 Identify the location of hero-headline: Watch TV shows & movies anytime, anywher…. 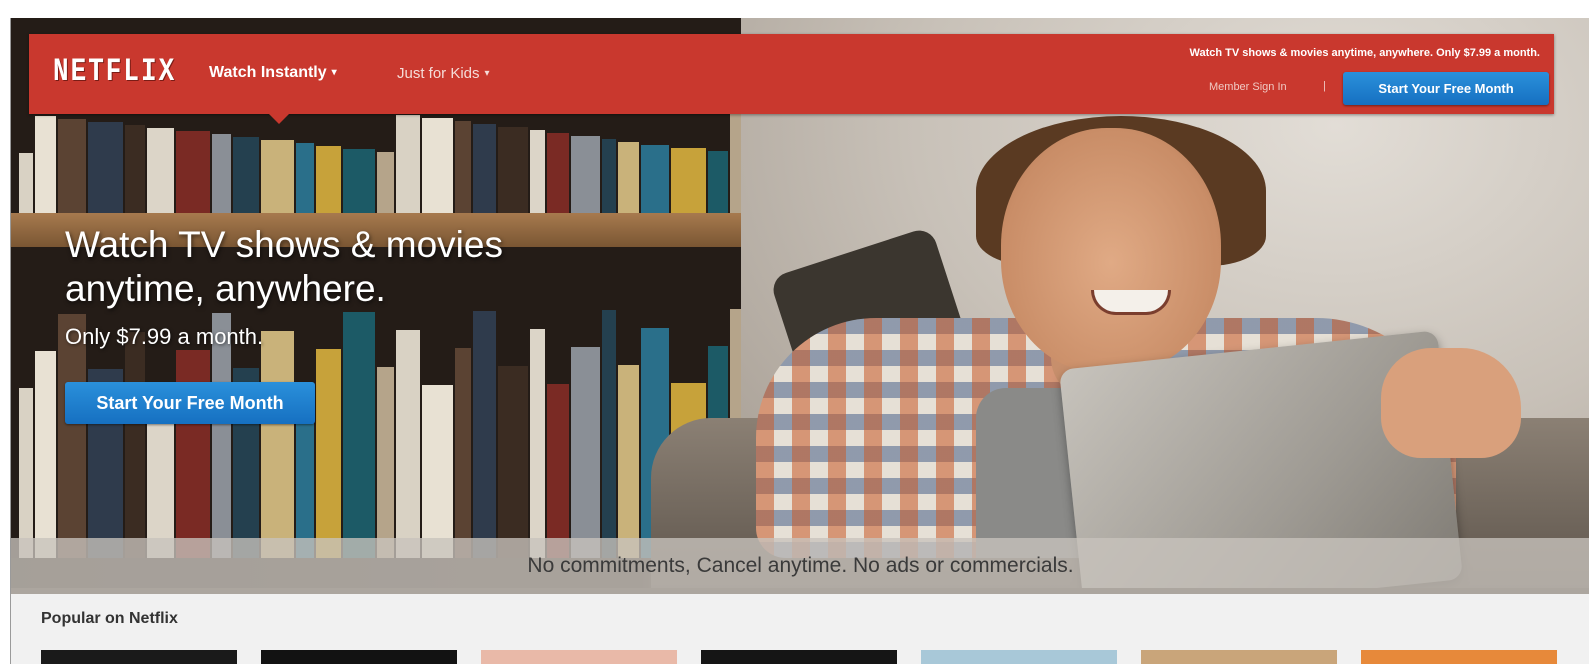
(284, 266).